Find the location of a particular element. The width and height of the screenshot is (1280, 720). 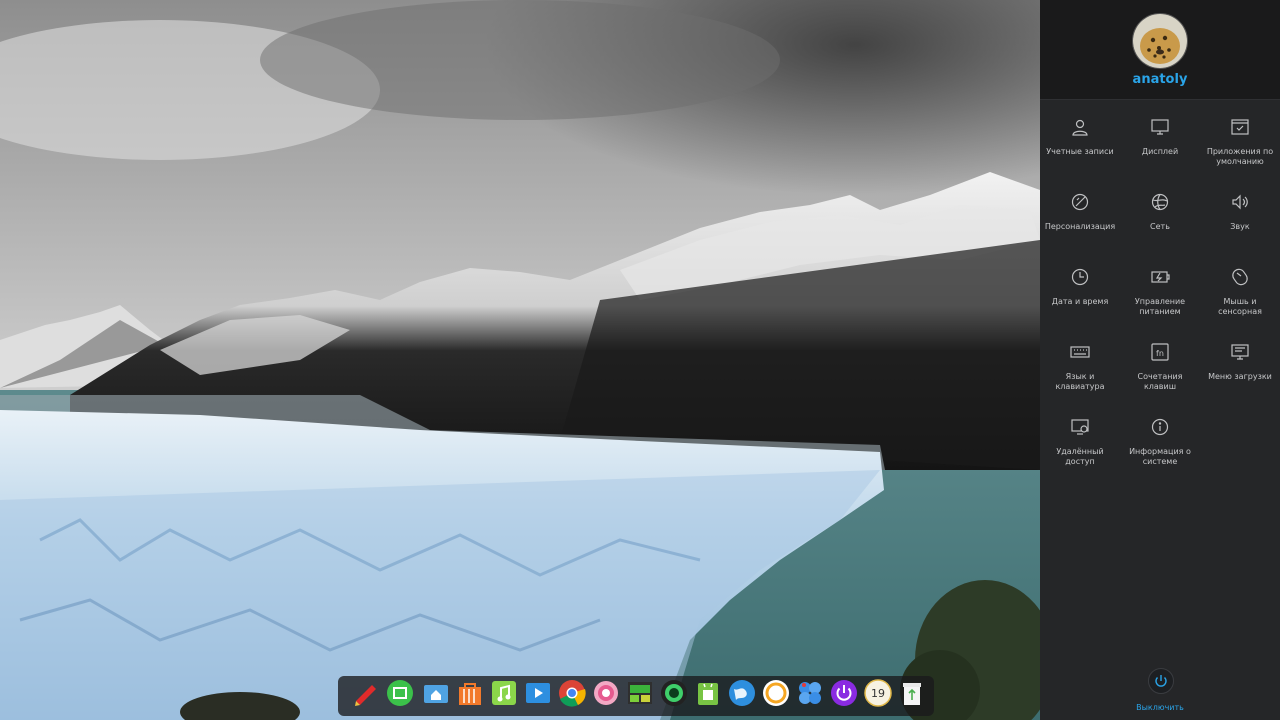

settings-item-label: Управление питанием is located at coordinates (1160, 306).